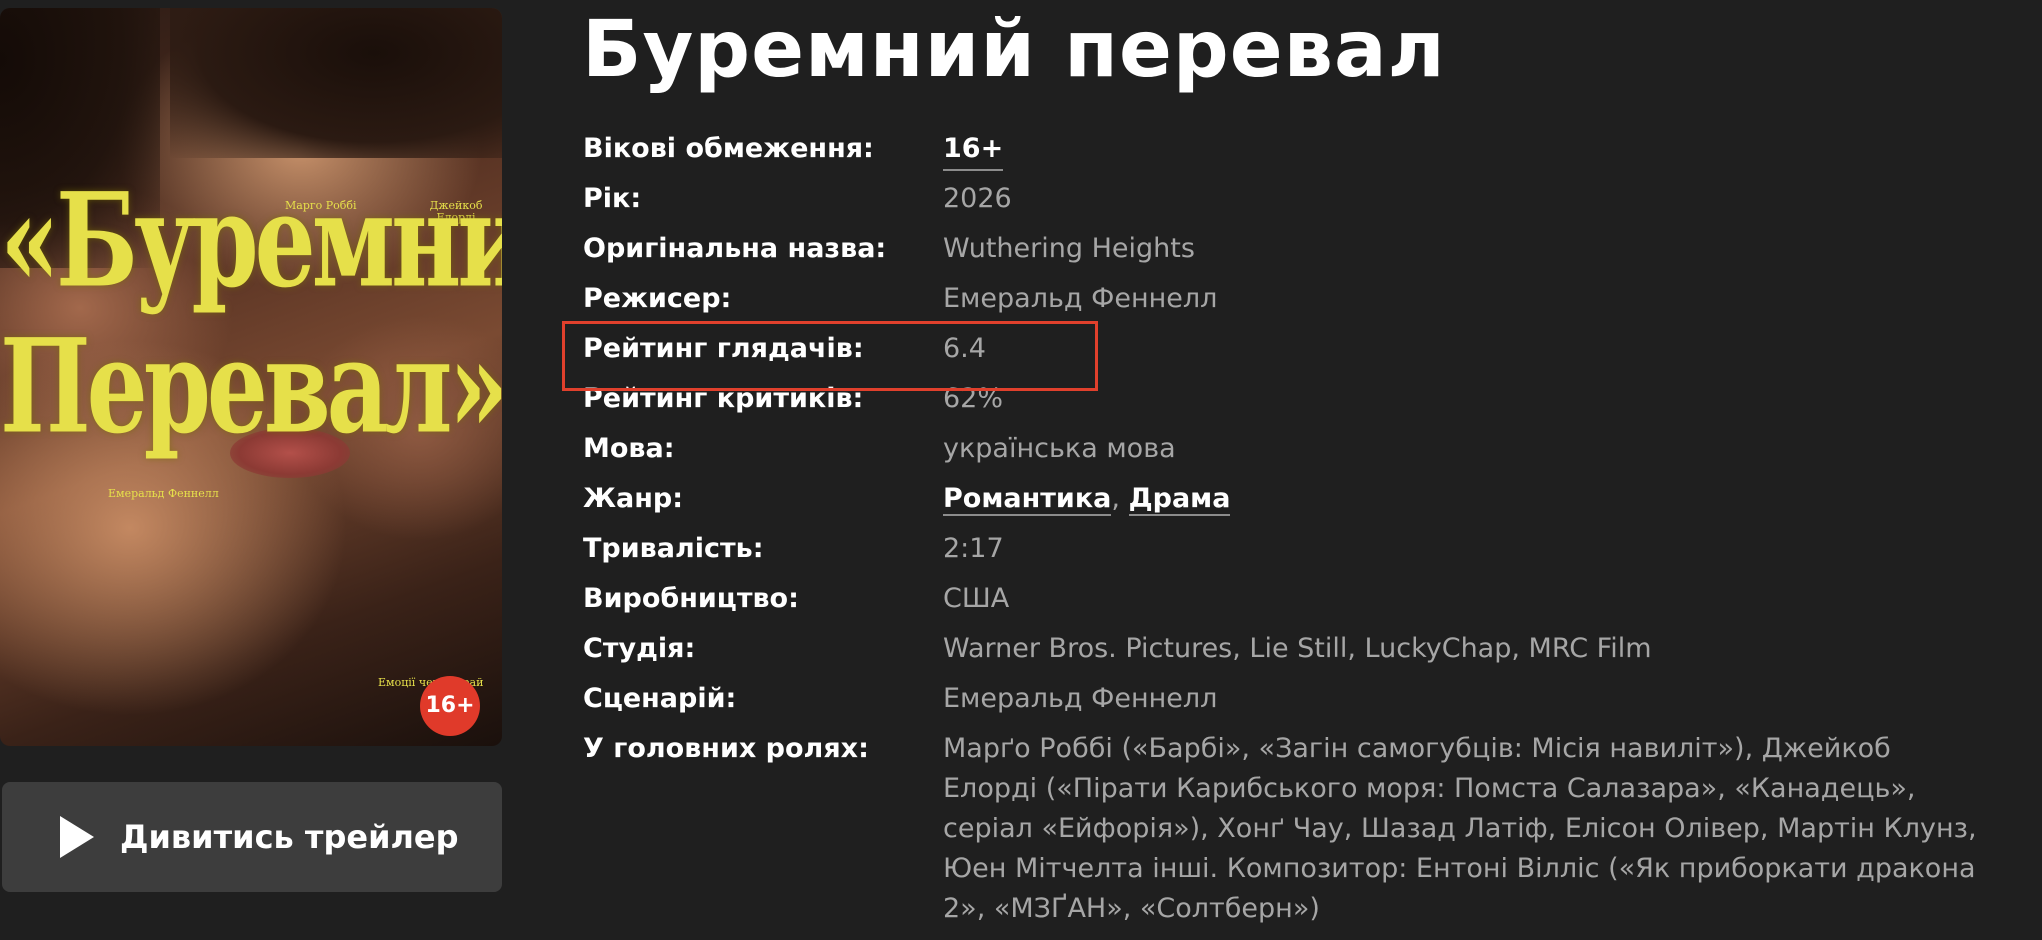  Describe the element at coordinates (1303, 299) in the screenshot. I see `detail-row-director: Режисер: Емеральд Феннелл` at that location.